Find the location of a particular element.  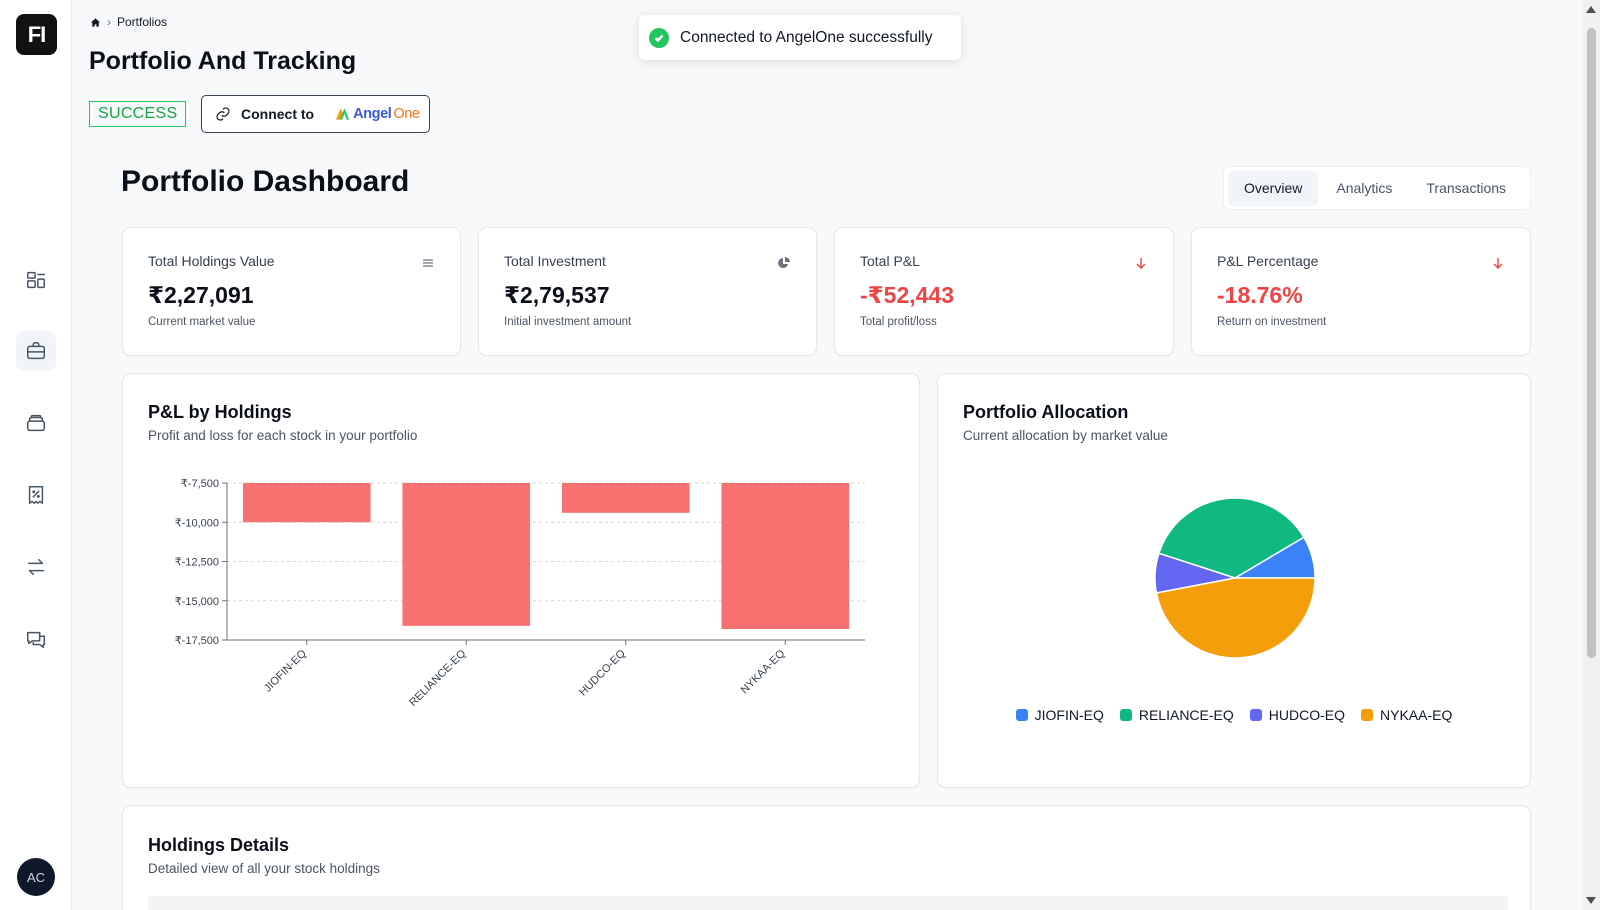

y-tick-label: ₹-7,500 is located at coordinates (200, 484).